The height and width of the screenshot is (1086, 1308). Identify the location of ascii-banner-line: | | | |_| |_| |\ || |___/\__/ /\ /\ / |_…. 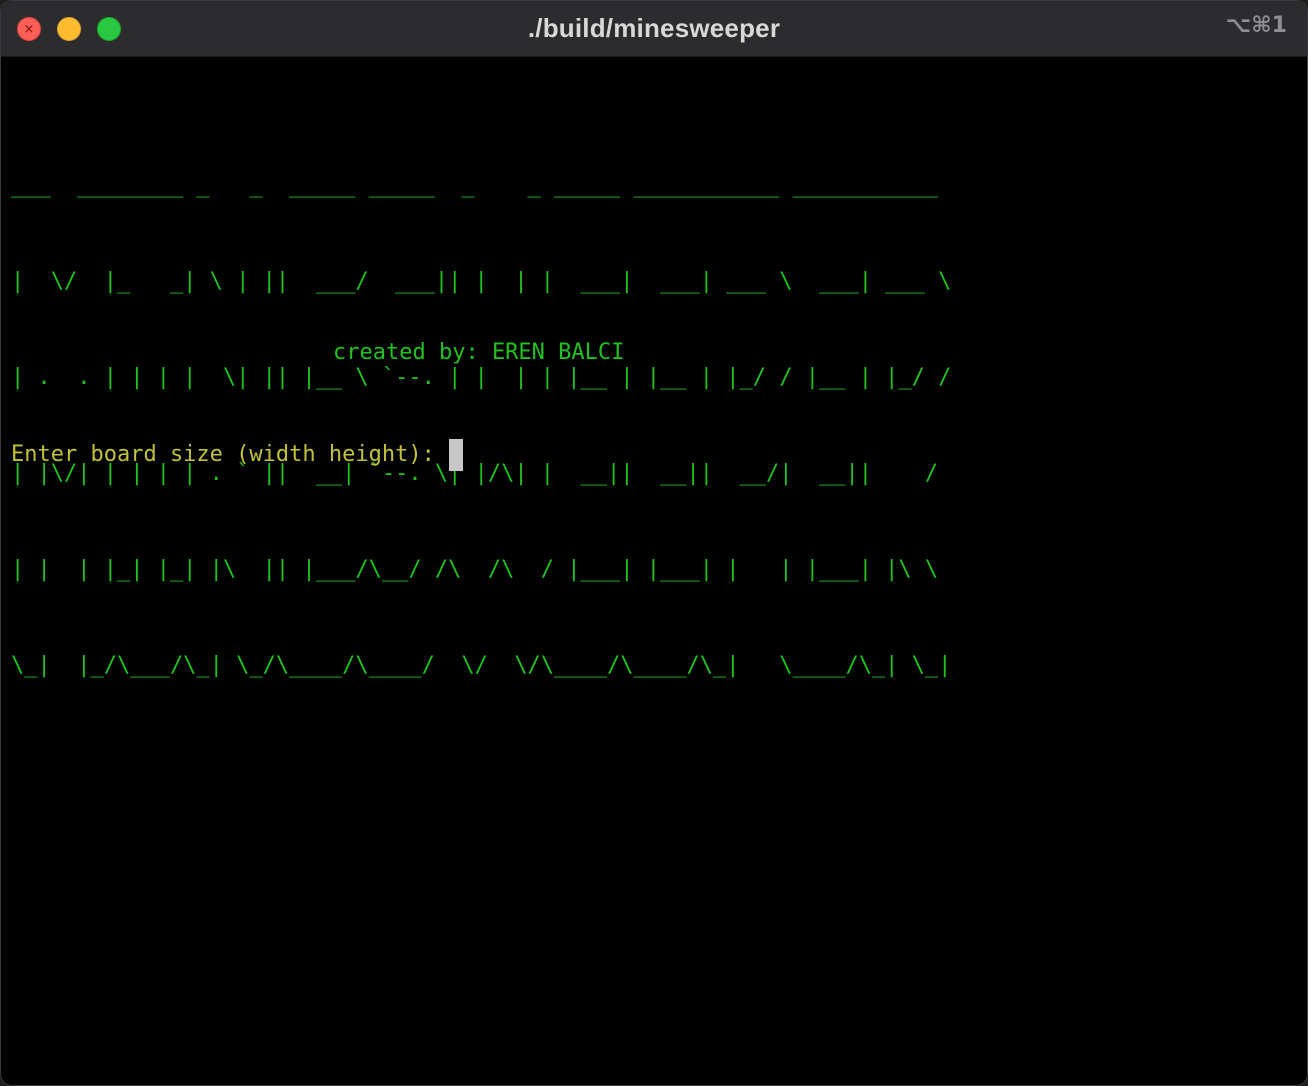
(475, 569).